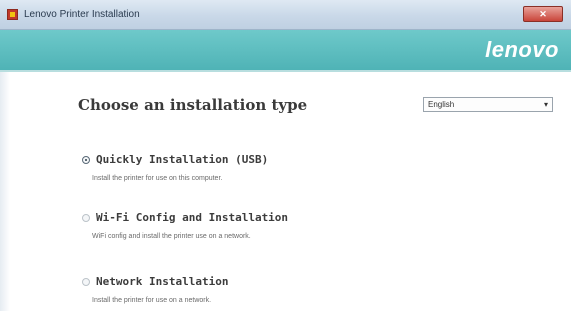 The width and height of the screenshot is (571, 311). I want to click on language-select: English ▾, so click(488, 104).